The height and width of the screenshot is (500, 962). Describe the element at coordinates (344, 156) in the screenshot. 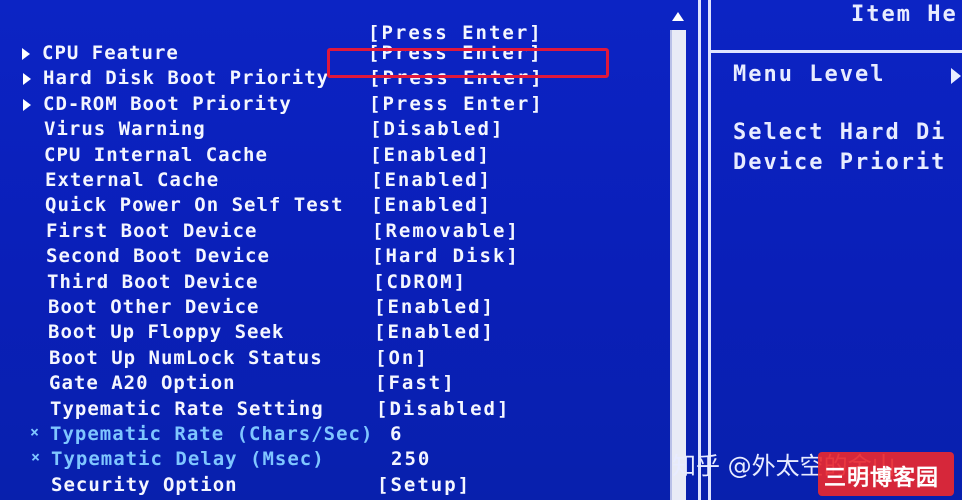

I see `menu-row: CPU Internal Cache [Enabled]` at that location.